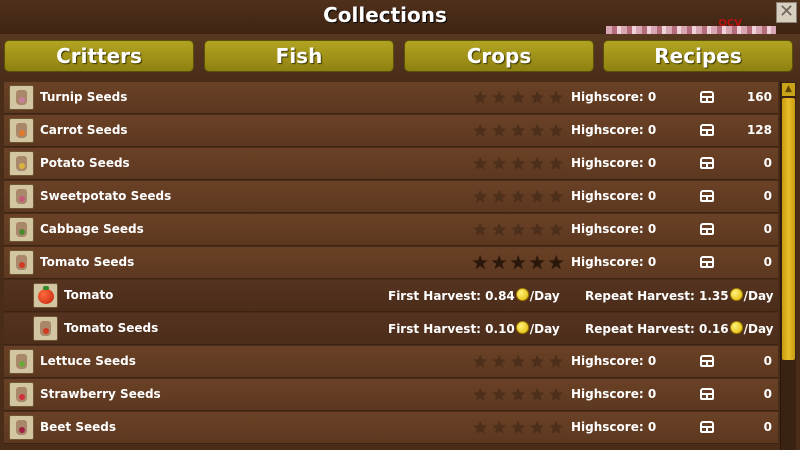  What do you see at coordinates (100, 394) in the screenshot?
I see `item-name: Strawberry Seeds` at bounding box center [100, 394].